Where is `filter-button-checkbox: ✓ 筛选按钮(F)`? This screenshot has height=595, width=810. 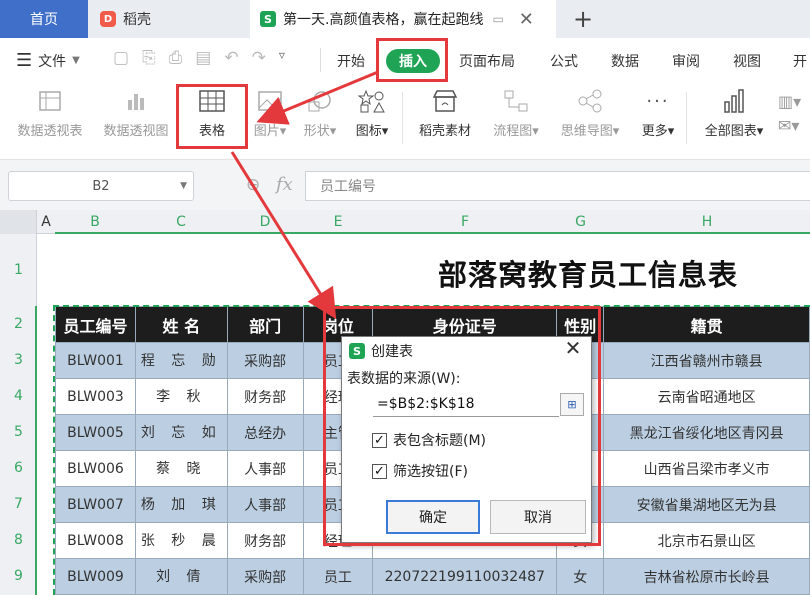
filter-button-checkbox: ✓ 筛选按钮(F) is located at coordinates (420, 471).